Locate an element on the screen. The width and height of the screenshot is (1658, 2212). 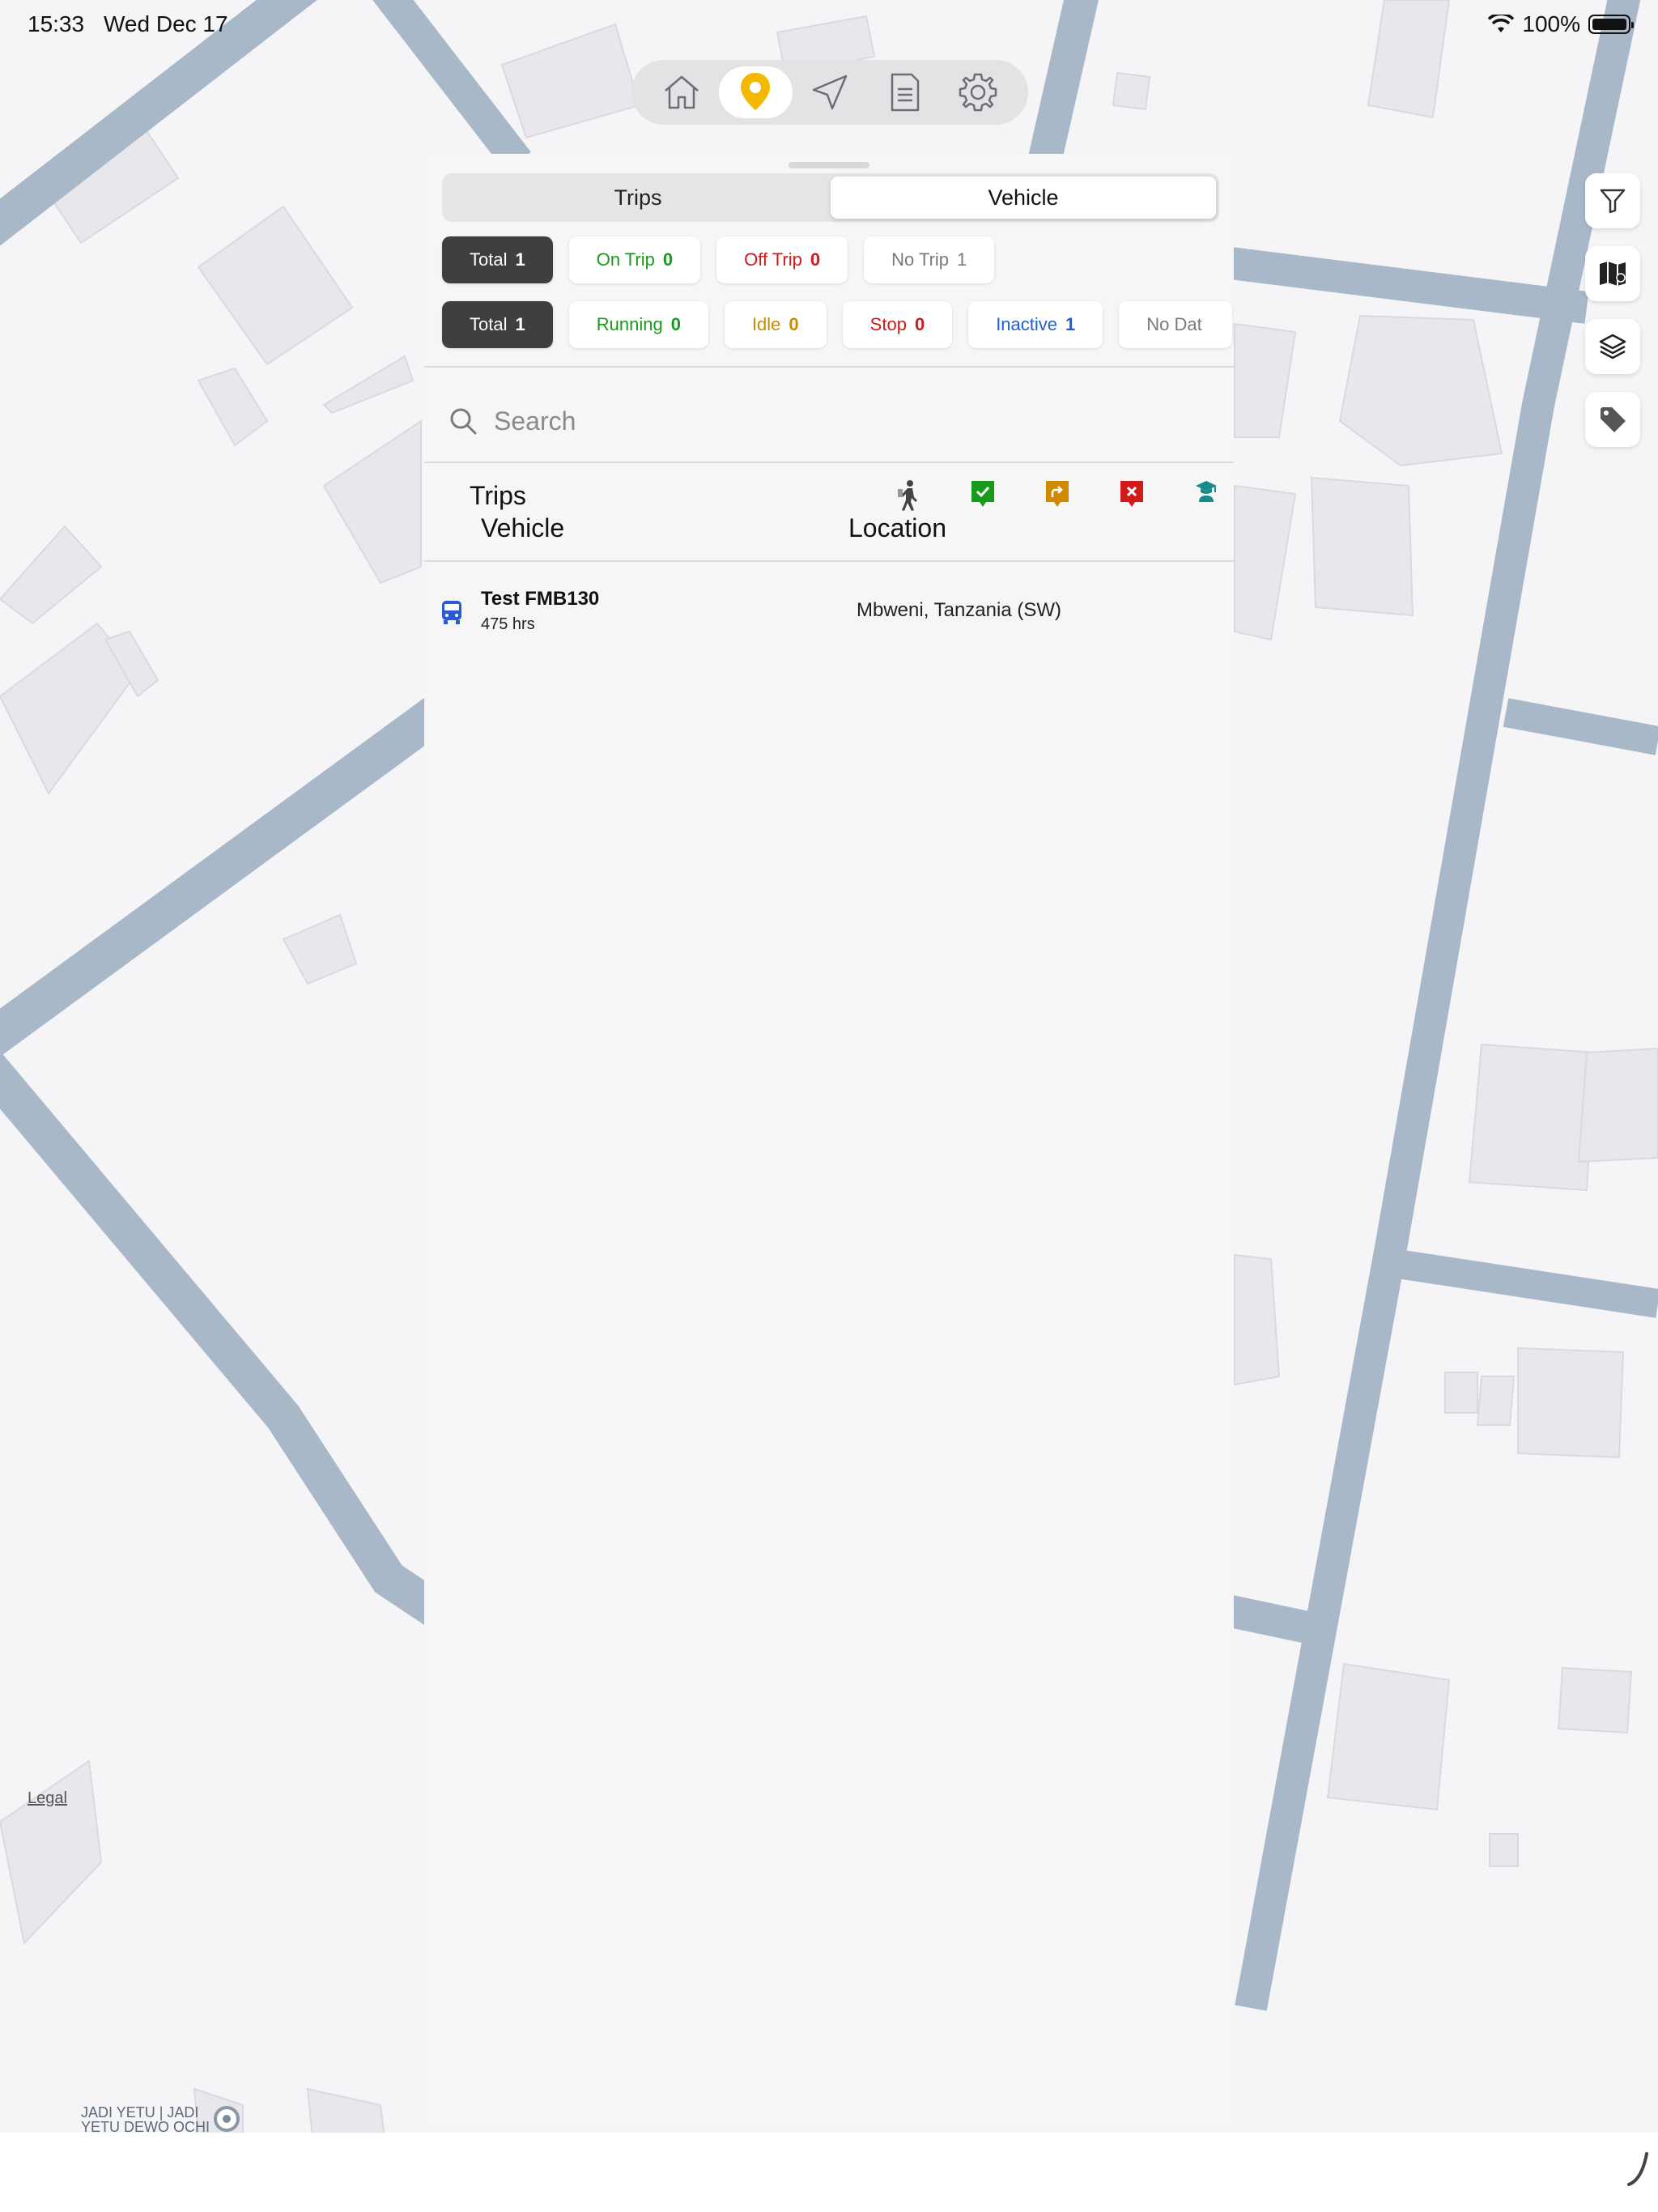
status-legend-icons is located at coordinates (1057, 496).